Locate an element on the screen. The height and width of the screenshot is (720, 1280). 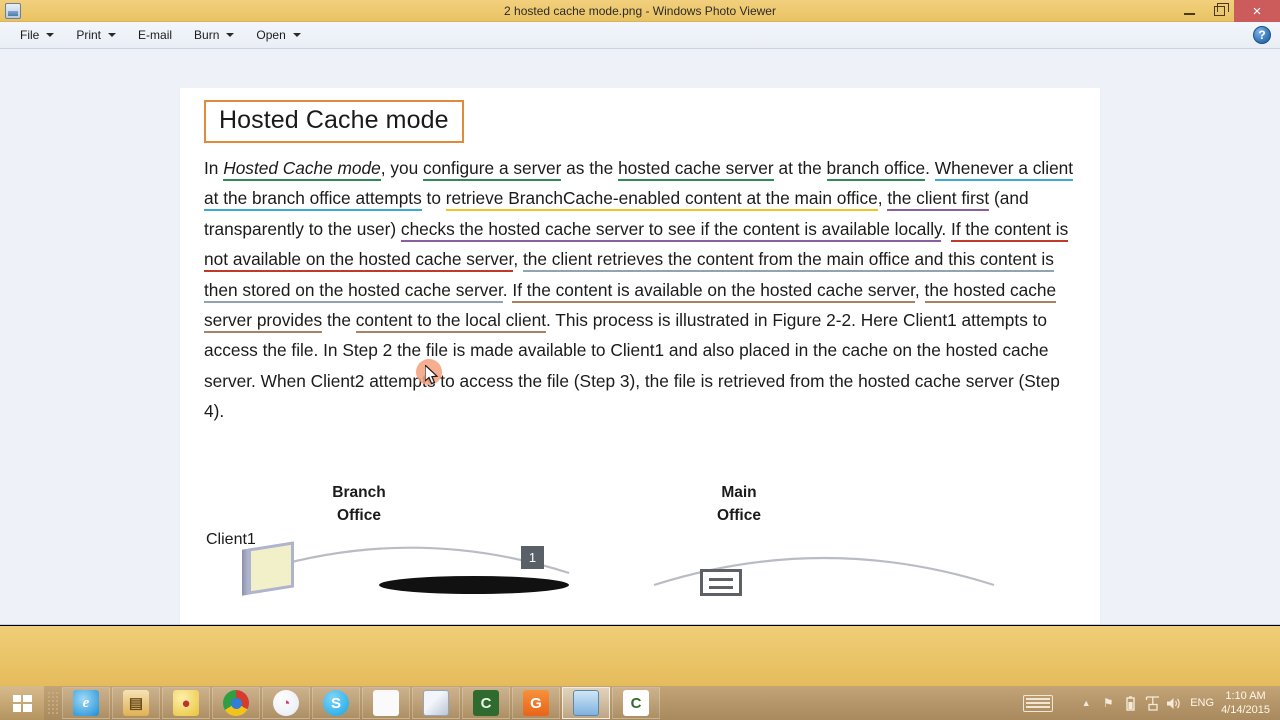
menu-item-file: File is located at coordinates (37, 35).